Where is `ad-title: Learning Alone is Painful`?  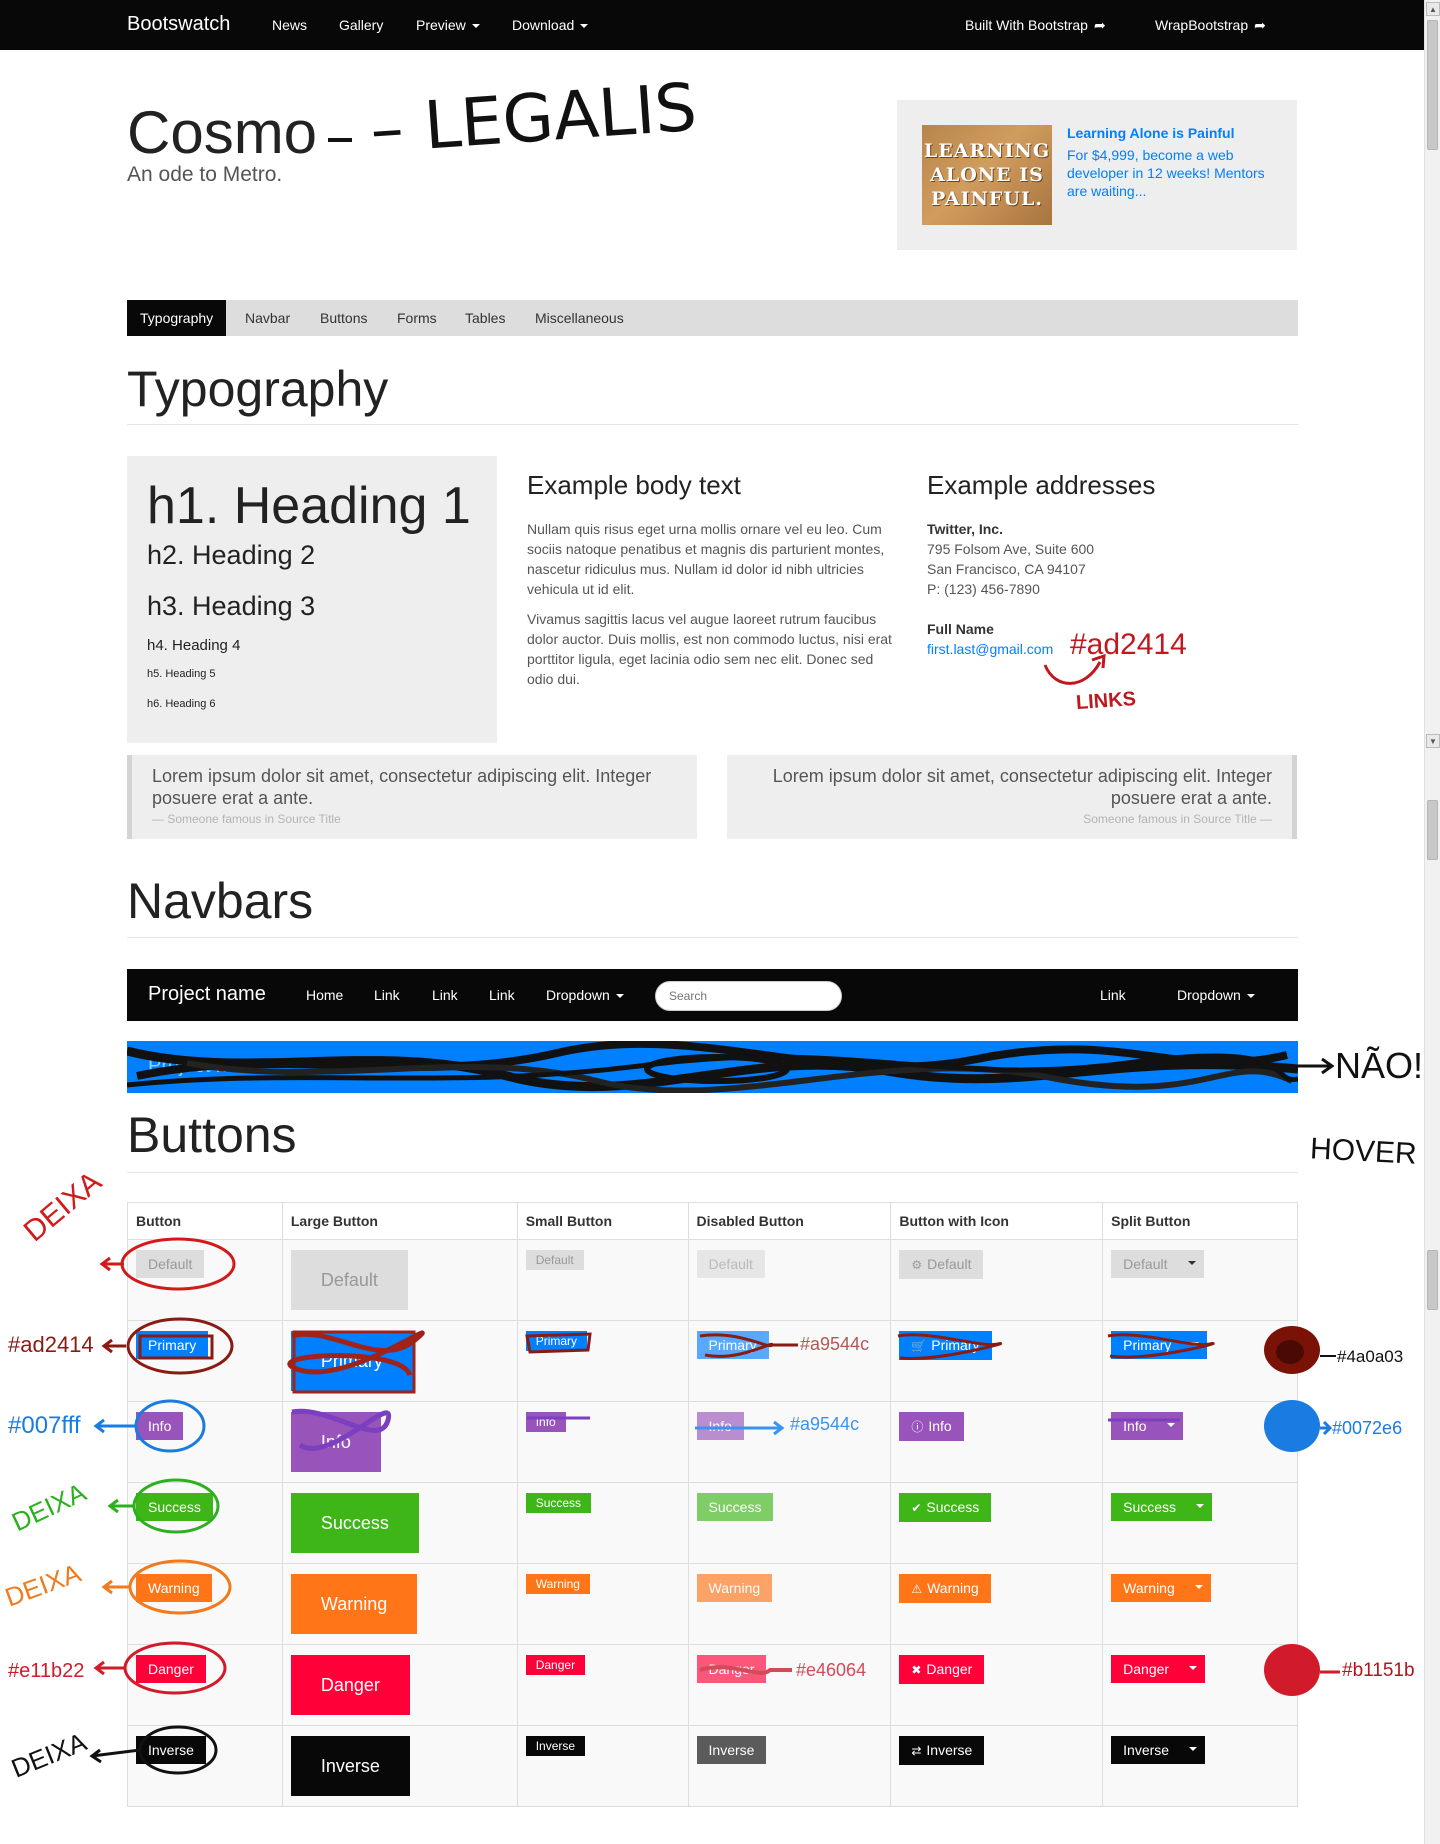 ad-title: Learning Alone is Painful is located at coordinates (1151, 133).